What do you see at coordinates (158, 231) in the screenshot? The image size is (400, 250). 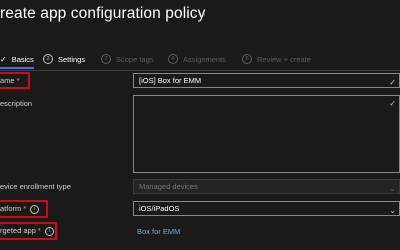 I see `targeted-app-link: Box for EMM` at bounding box center [158, 231].